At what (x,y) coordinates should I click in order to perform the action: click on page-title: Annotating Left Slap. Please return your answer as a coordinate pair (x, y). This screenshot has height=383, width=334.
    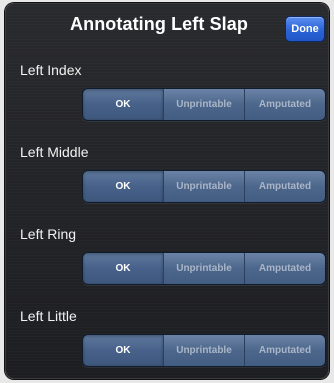
    Looking at the image, I should click on (159, 24).